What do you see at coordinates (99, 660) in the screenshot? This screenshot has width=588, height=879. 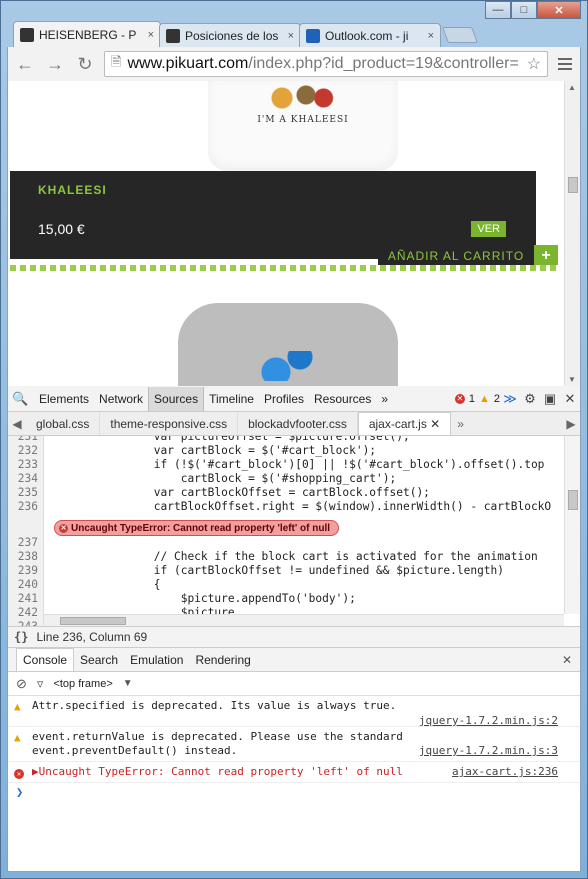 I see `drawer-tab-search: Search` at bounding box center [99, 660].